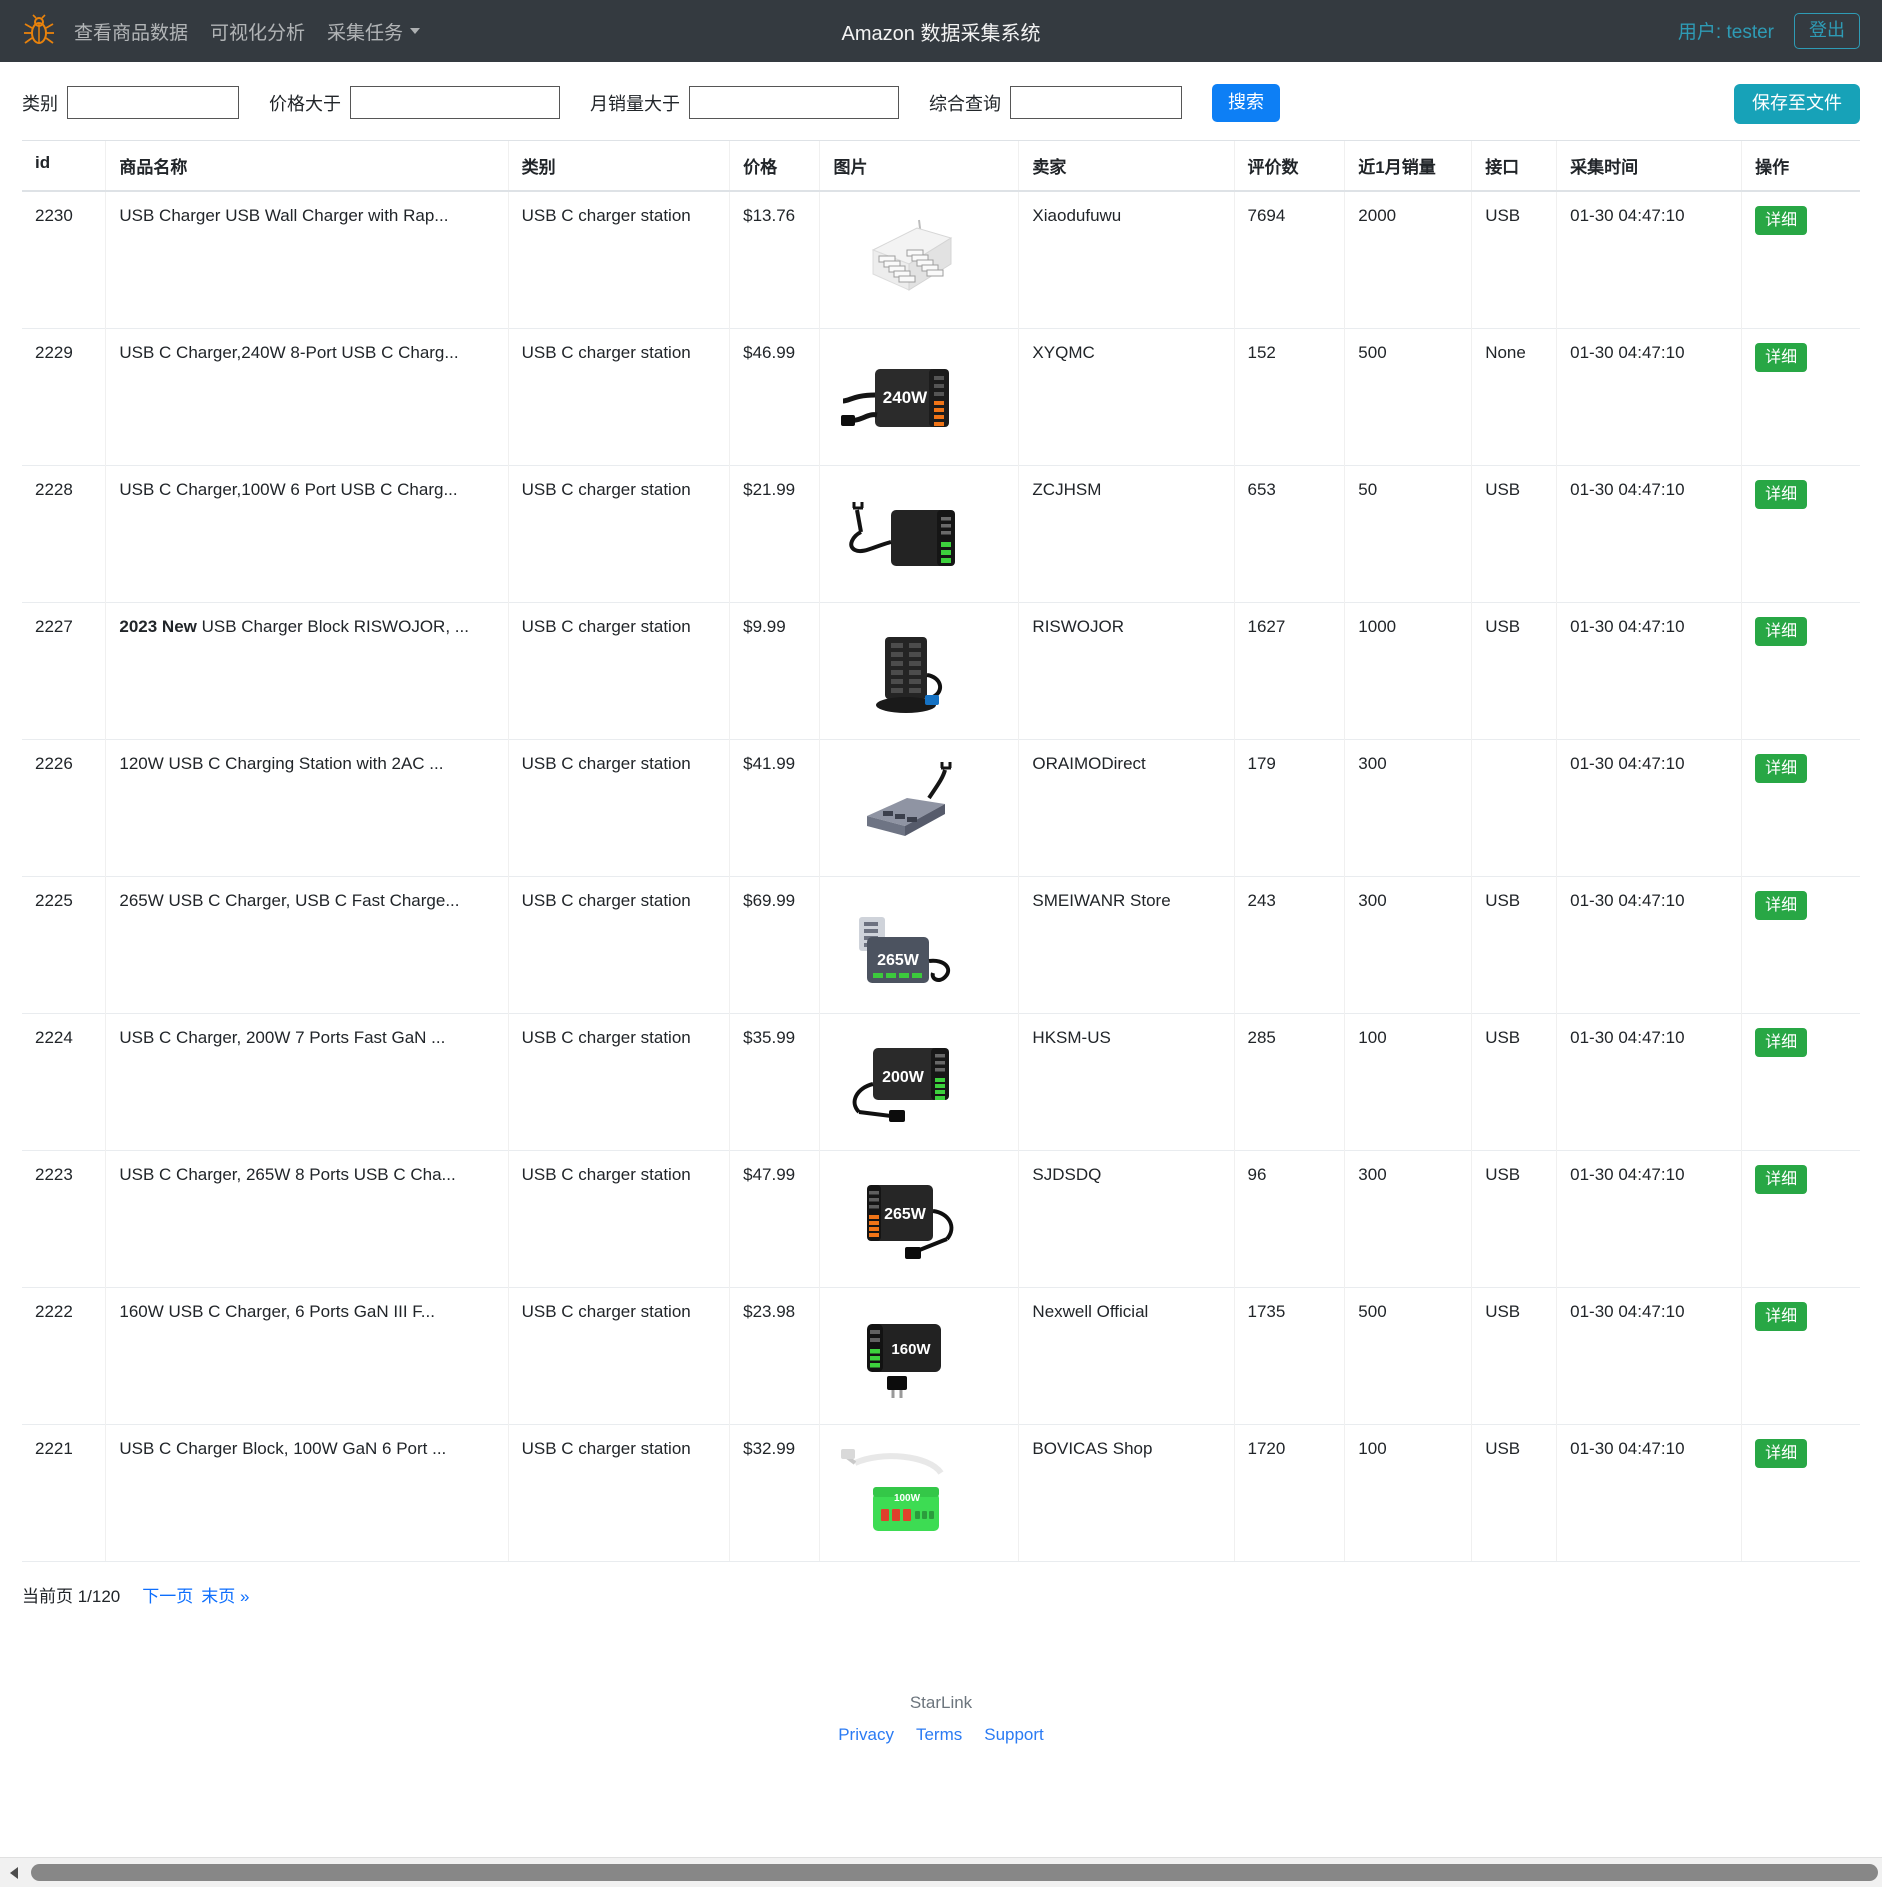 This screenshot has width=1882, height=1887. I want to click on cell-id: 2222, so click(64, 1355).